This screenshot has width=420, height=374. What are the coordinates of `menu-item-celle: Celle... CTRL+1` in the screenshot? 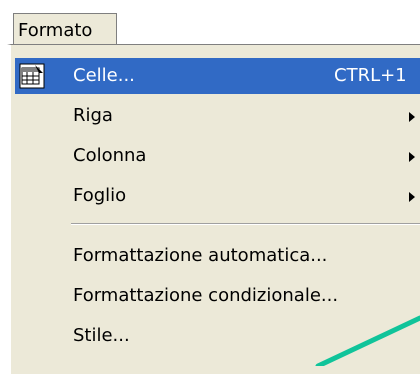 It's located at (217, 76).